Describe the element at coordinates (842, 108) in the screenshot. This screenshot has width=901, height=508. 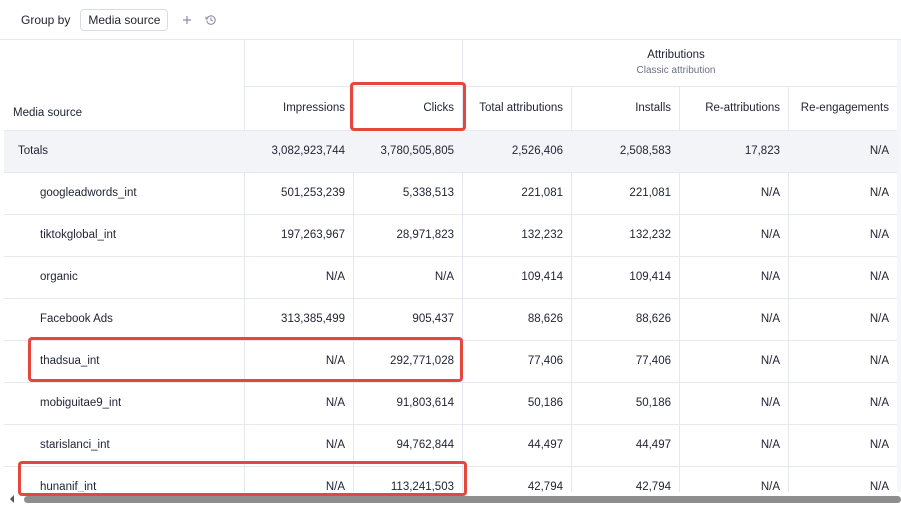
I see `col-header-re-engagements: Re-engagements` at that location.